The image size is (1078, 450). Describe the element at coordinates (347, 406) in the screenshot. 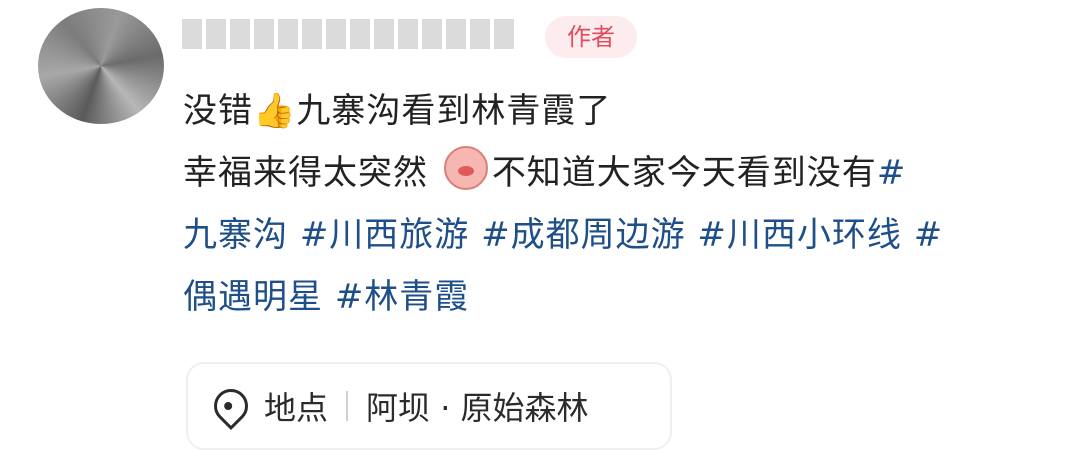

I see `divider` at that location.